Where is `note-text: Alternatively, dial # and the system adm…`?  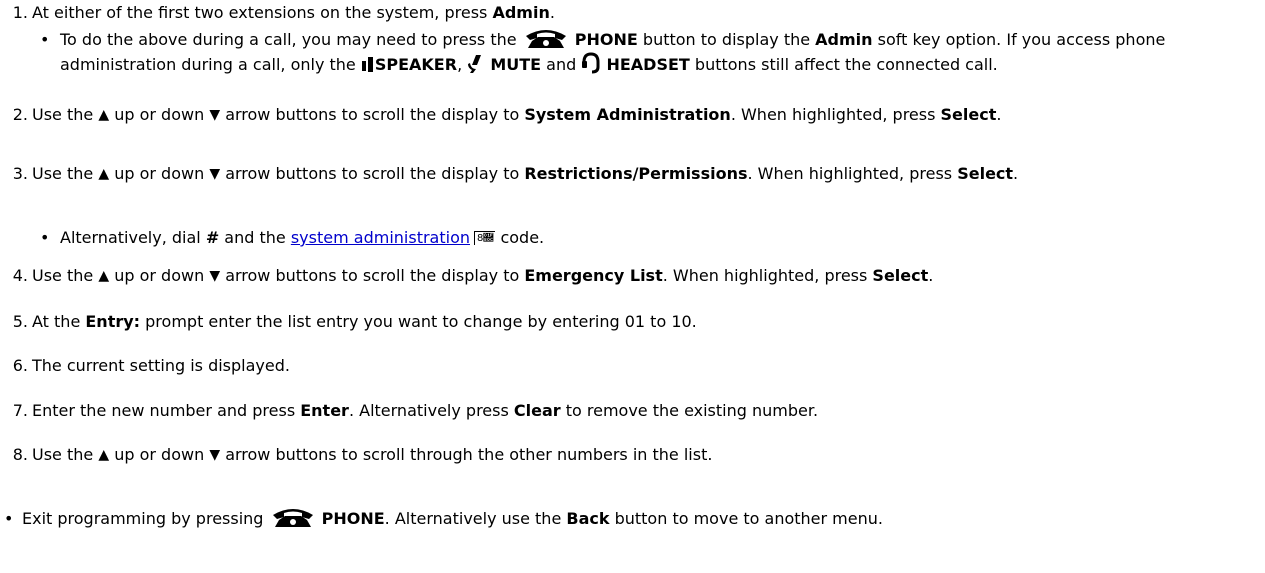
note-text: Alternatively, dial # and the system adm… is located at coordinates (302, 237).